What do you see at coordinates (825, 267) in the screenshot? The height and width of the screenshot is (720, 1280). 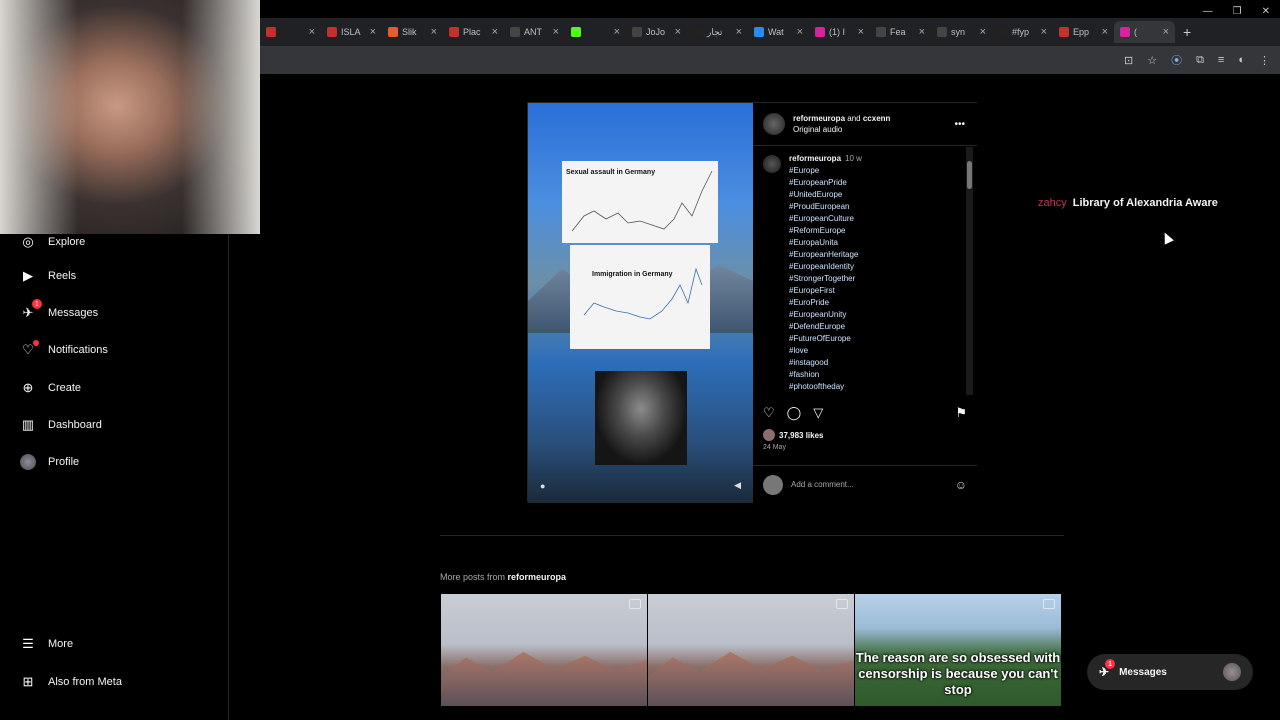 I see `hashtag-link: #EuropeanIdentity` at bounding box center [825, 267].